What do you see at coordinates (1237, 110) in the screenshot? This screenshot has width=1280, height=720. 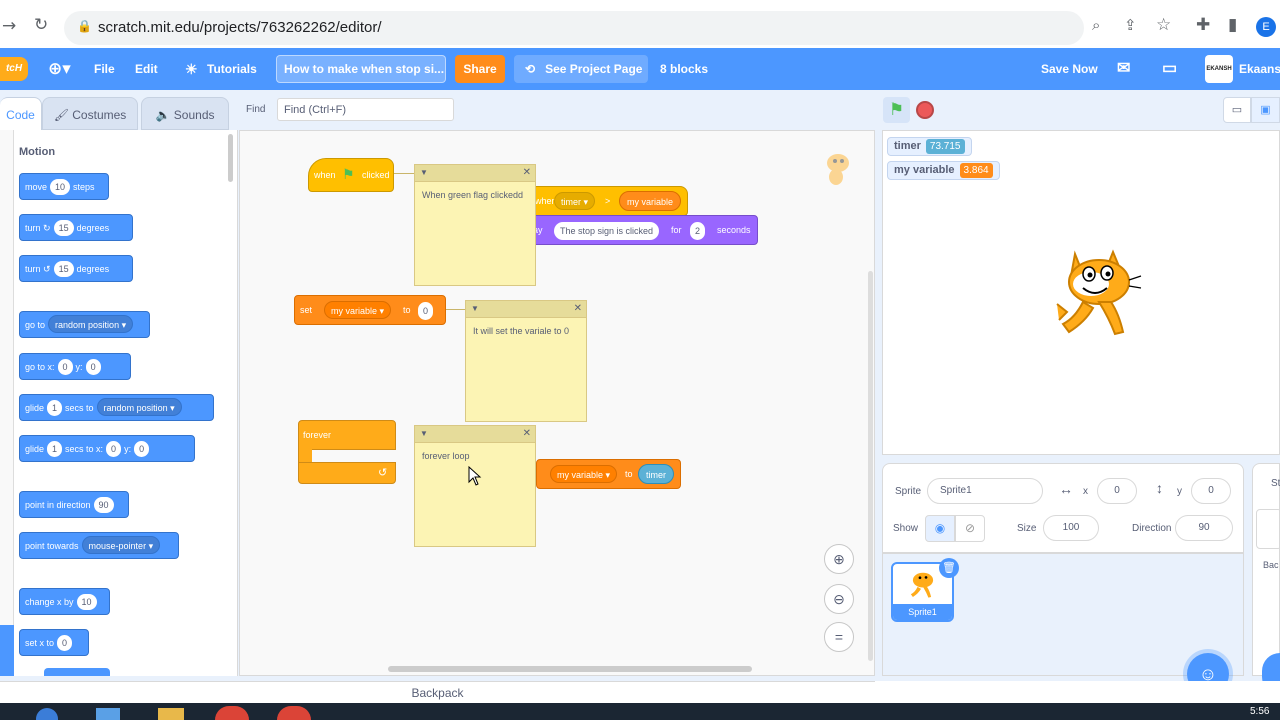 I see `small-stage-icon: ▭` at bounding box center [1237, 110].